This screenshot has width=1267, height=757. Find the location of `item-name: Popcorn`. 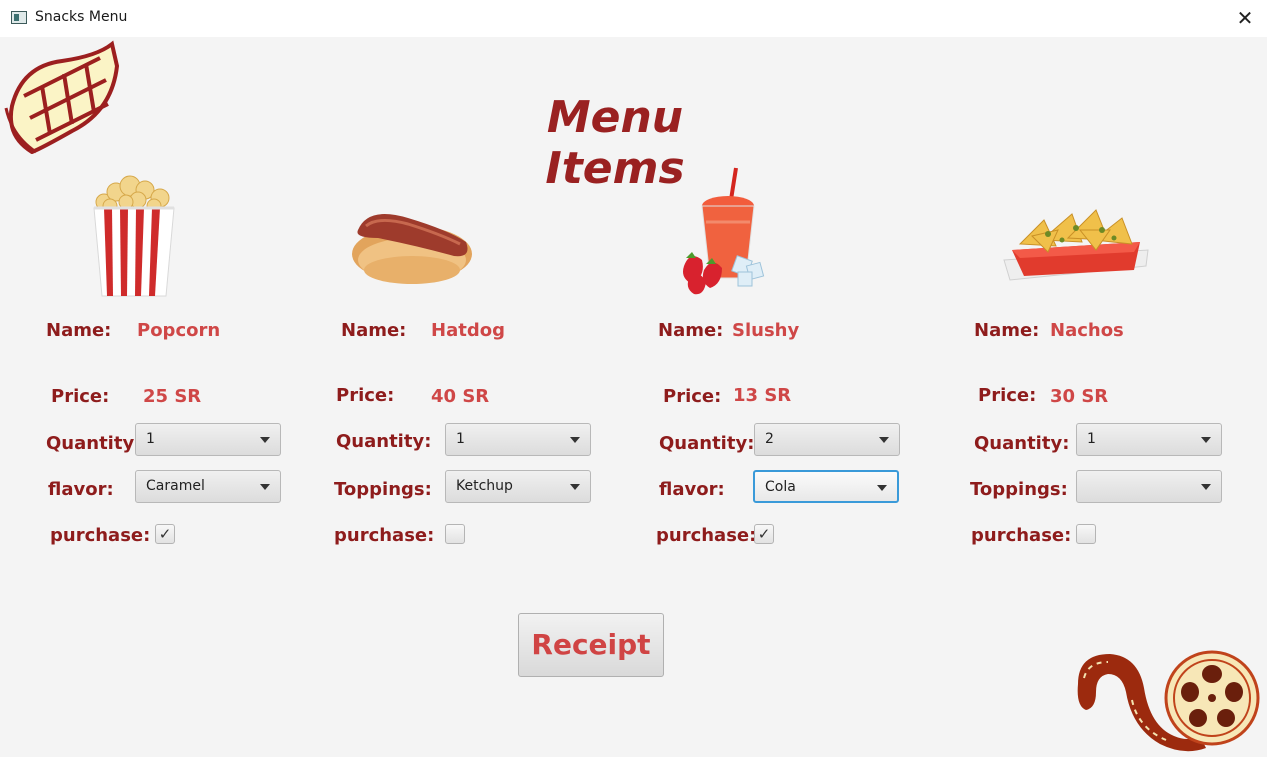

item-name: Popcorn is located at coordinates (179, 330).